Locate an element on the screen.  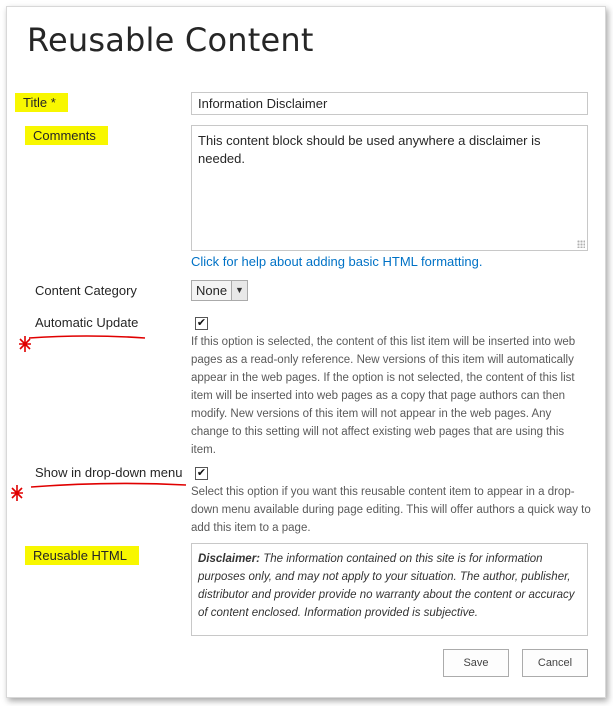
show-in-dropdown-checkbox: ✔ is located at coordinates (201, 473).